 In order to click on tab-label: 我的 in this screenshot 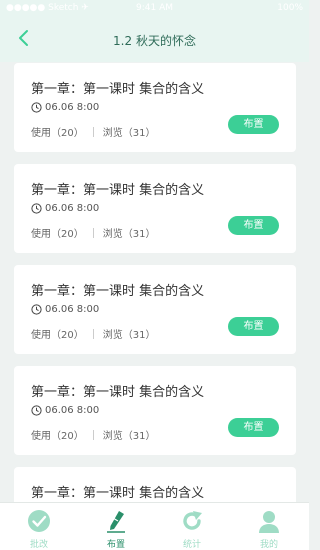, I will do `click(268, 545)`.